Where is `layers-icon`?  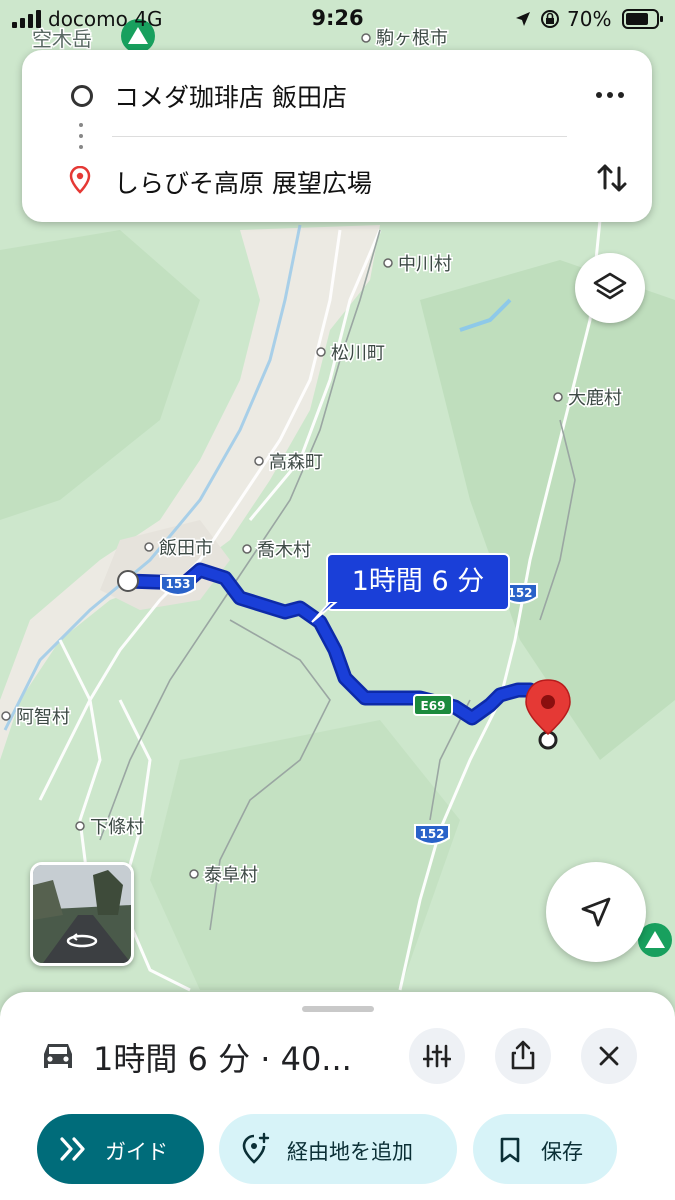
layers-icon is located at coordinates (610, 286).